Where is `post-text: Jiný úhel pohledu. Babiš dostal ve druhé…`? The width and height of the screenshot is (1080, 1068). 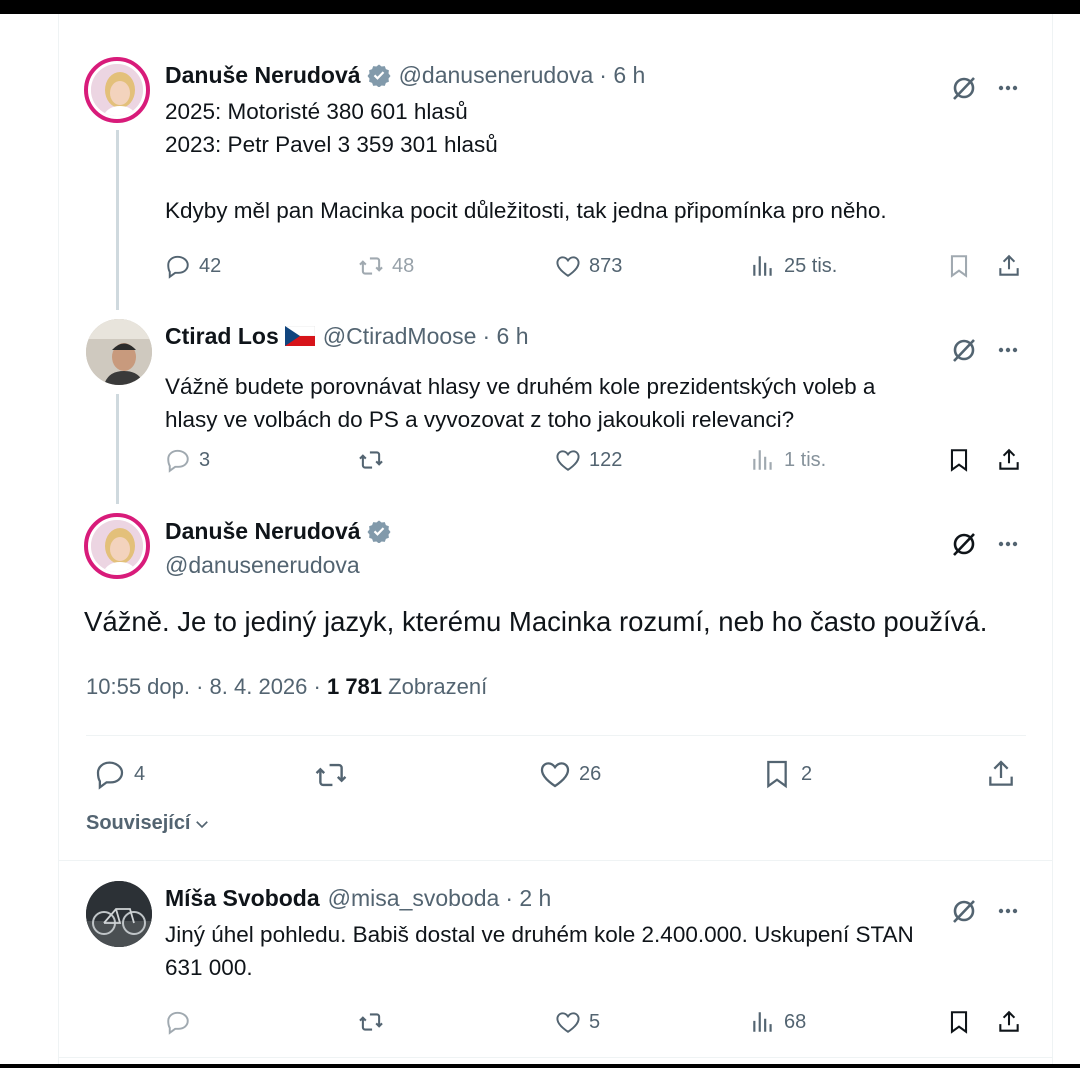 post-text: Jiný úhel pohledu. Babiš dostal ve druhé… is located at coordinates (539, 951).